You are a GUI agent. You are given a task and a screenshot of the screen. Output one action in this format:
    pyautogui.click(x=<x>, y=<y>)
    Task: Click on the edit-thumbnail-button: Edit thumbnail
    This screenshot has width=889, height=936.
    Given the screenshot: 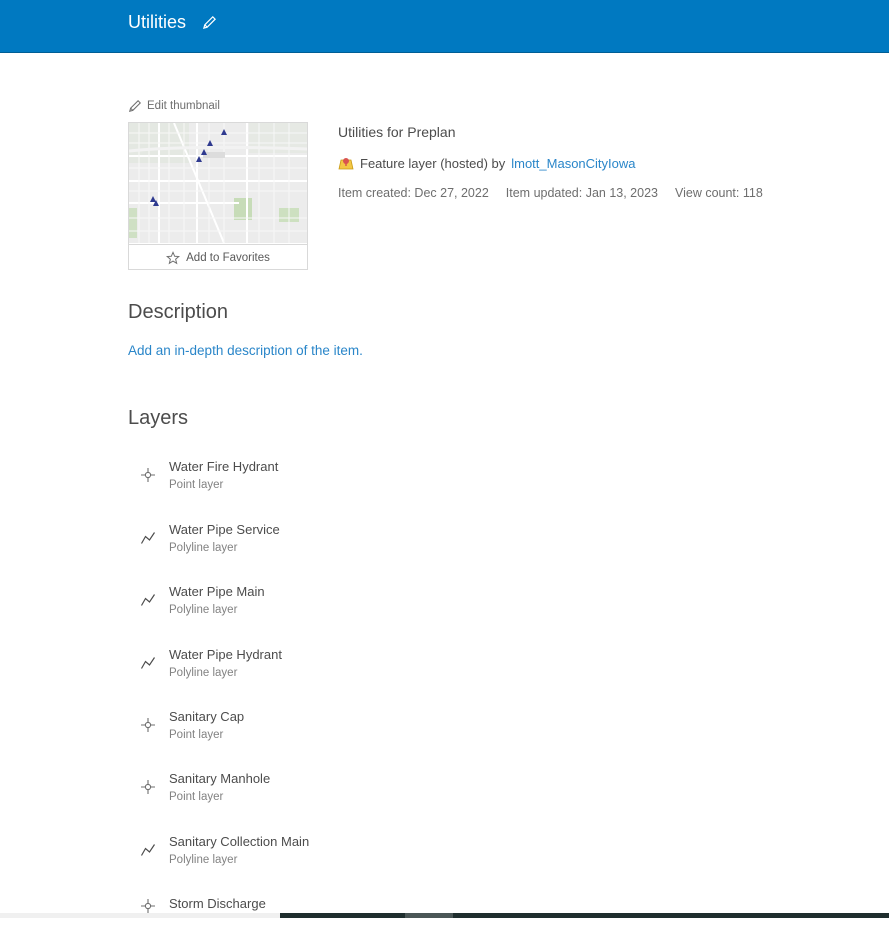 What is the action you would take?
    pyautogui.click(x=174, y=106)
    